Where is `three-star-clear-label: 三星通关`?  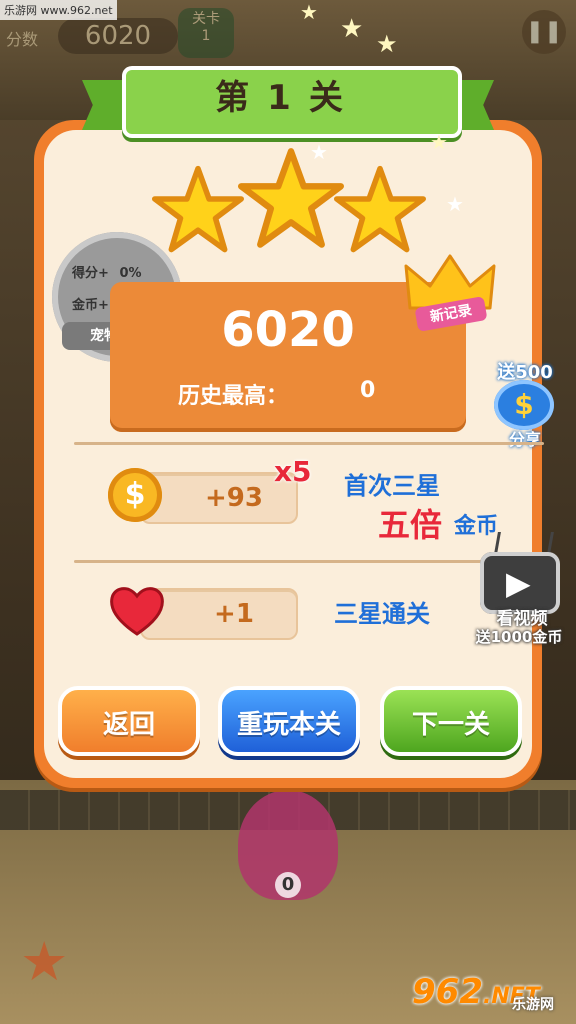
three-star-clear-label: 三星通关 is located at coordinates (382, 614).